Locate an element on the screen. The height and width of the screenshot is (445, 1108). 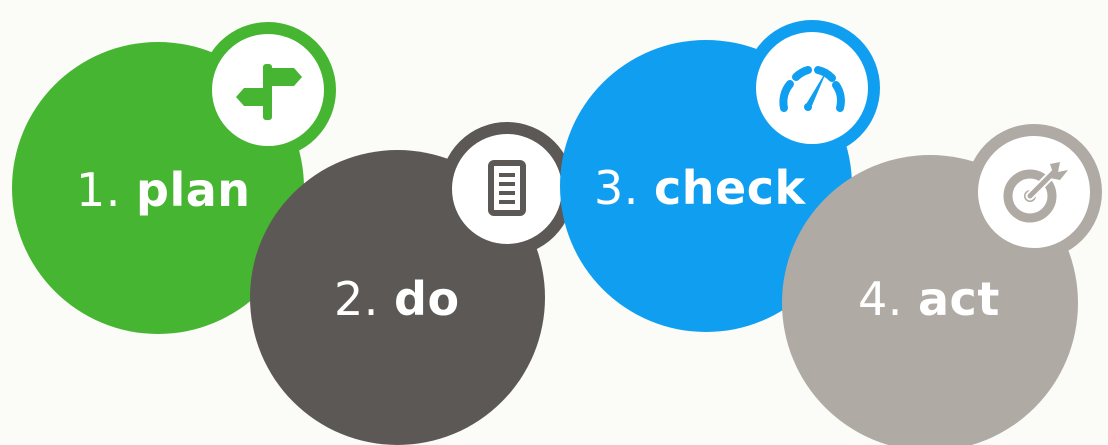
signpost-icon is located at coordinates (269, 92).